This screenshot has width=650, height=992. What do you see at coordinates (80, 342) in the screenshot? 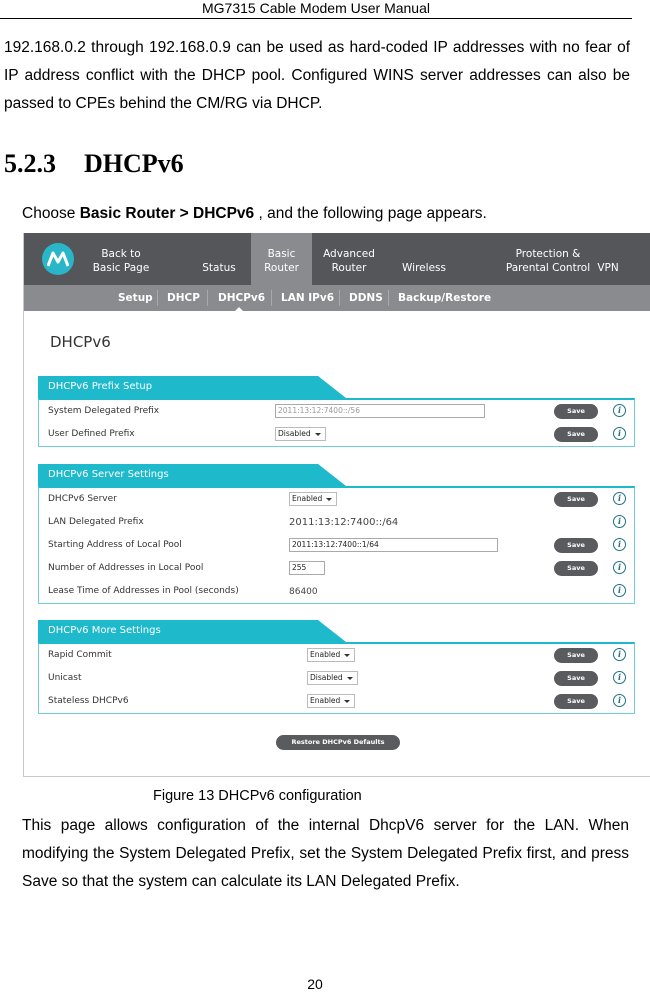
I see `page-title: DHCPv6` at bounding box center [80, 342].